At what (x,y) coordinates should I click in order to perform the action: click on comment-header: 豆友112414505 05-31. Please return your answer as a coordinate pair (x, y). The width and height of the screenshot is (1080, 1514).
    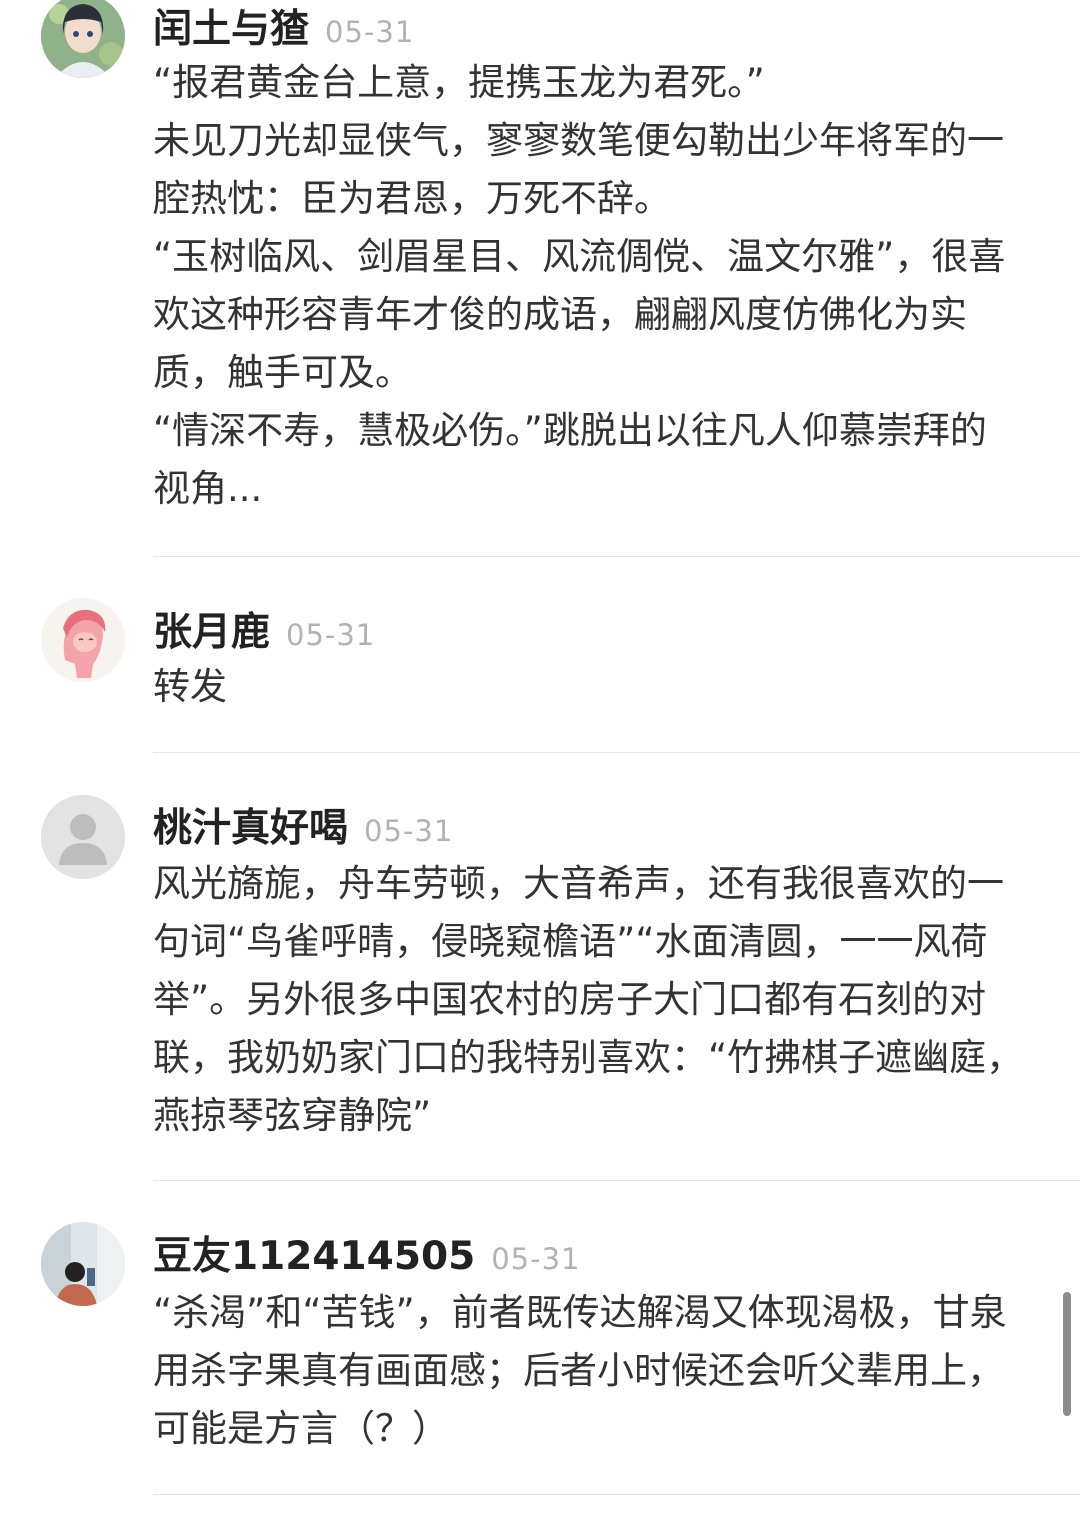
    Looking at the image, I should click on (367, 1253).